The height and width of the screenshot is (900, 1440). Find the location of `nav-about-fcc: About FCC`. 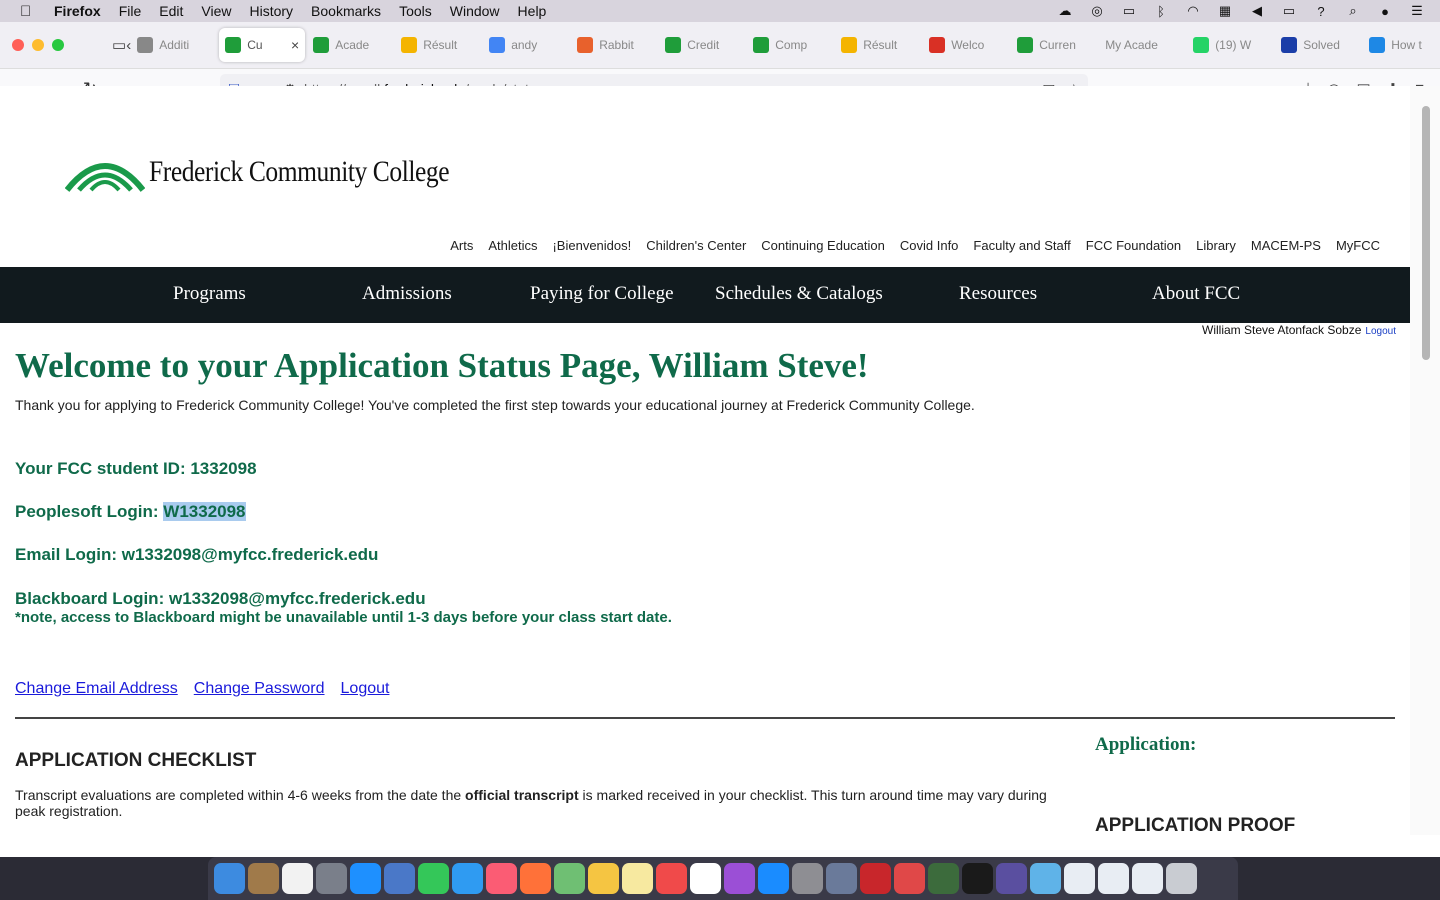

nav-about-fcc: About FCC is located at coordinates (1196, 294).